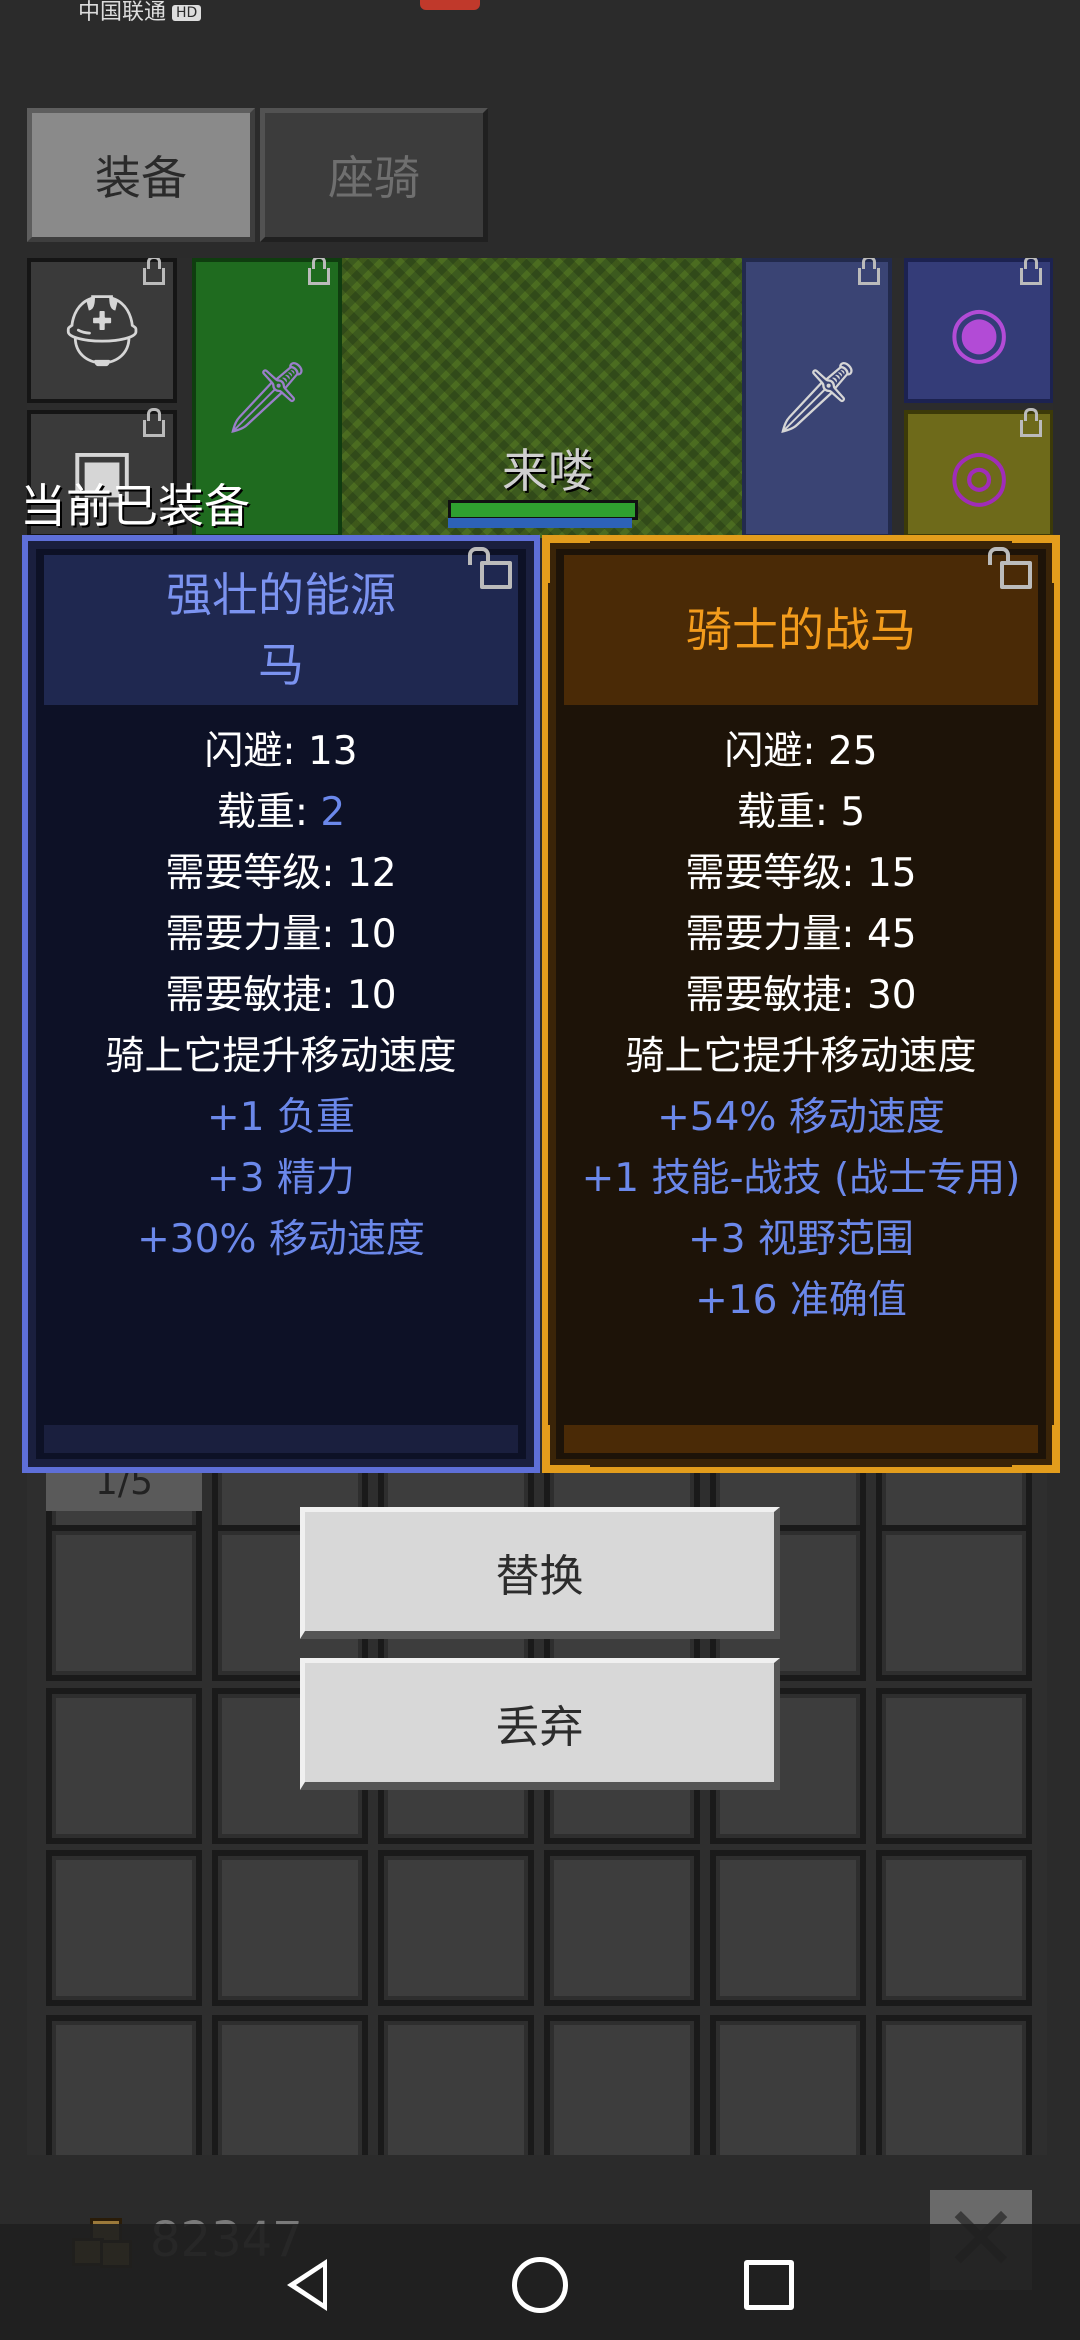  I want to click on bonus-line: +54% 移动速度, so click(801, 1117).